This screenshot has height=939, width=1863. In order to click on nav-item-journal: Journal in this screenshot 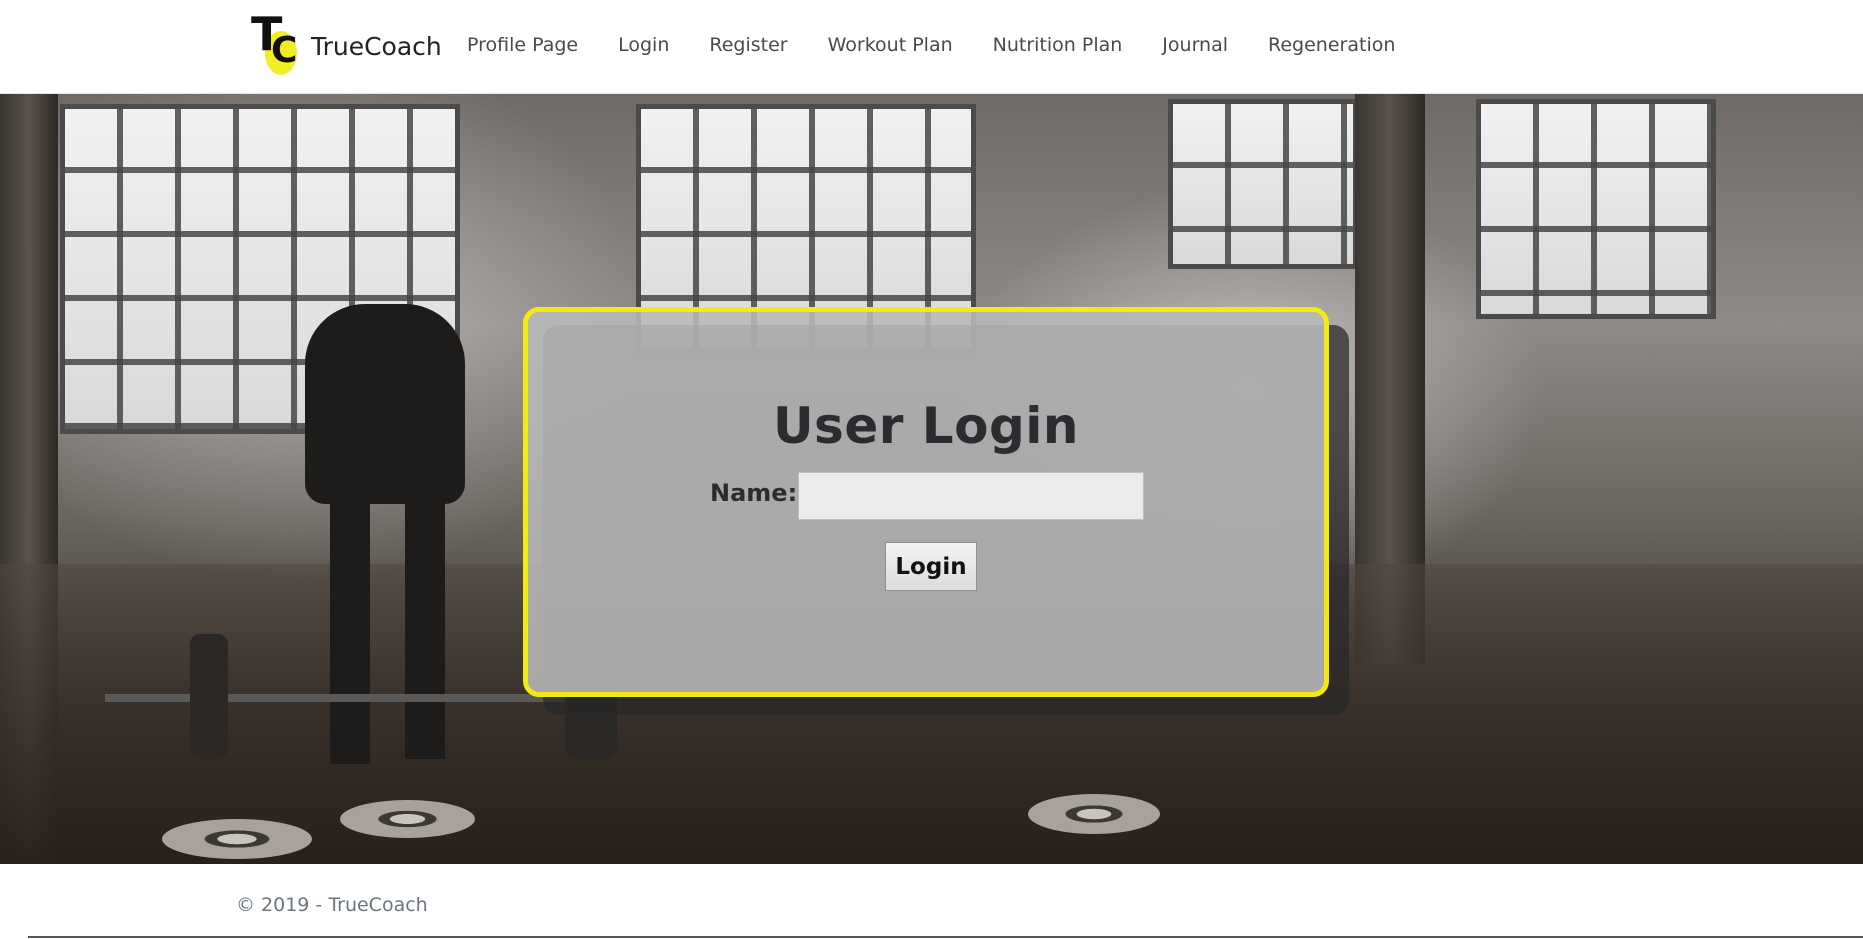, I will do `click(1195, 45)`.